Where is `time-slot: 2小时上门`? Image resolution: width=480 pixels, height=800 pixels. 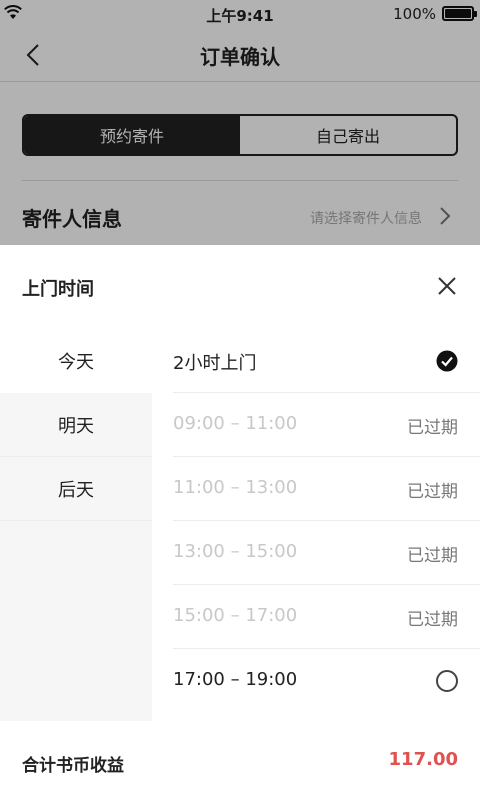 time-slot: 2小时上门 is located at coordinates (326, 361).